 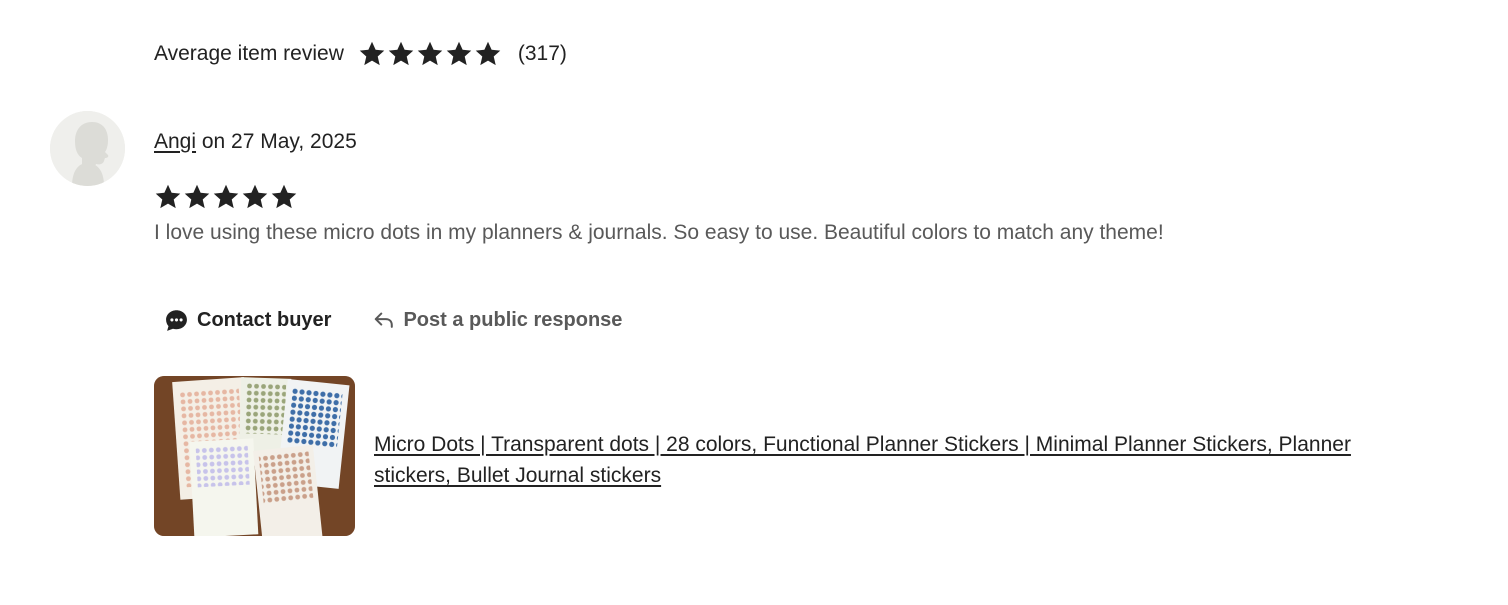 I want to click on average-rating-stars, so click(x=430, y=54).